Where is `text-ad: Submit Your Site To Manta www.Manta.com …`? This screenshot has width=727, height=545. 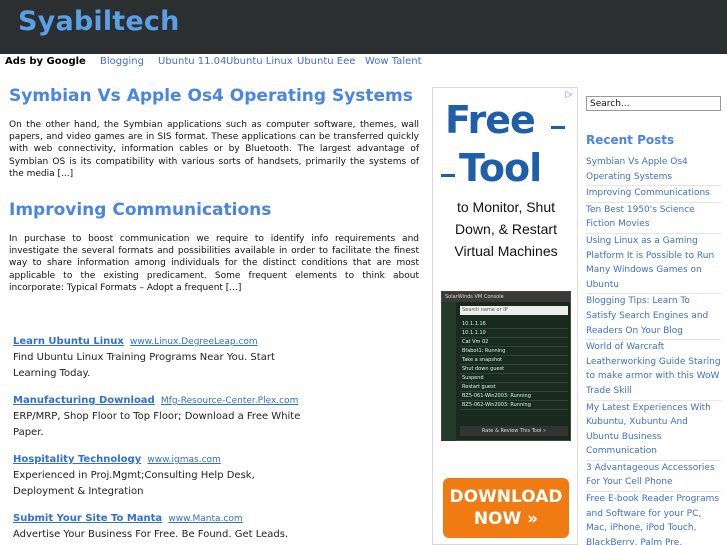 text-ad: Submit Your Site To Manta www.Manta.com … is located at coordinates (173, 528).